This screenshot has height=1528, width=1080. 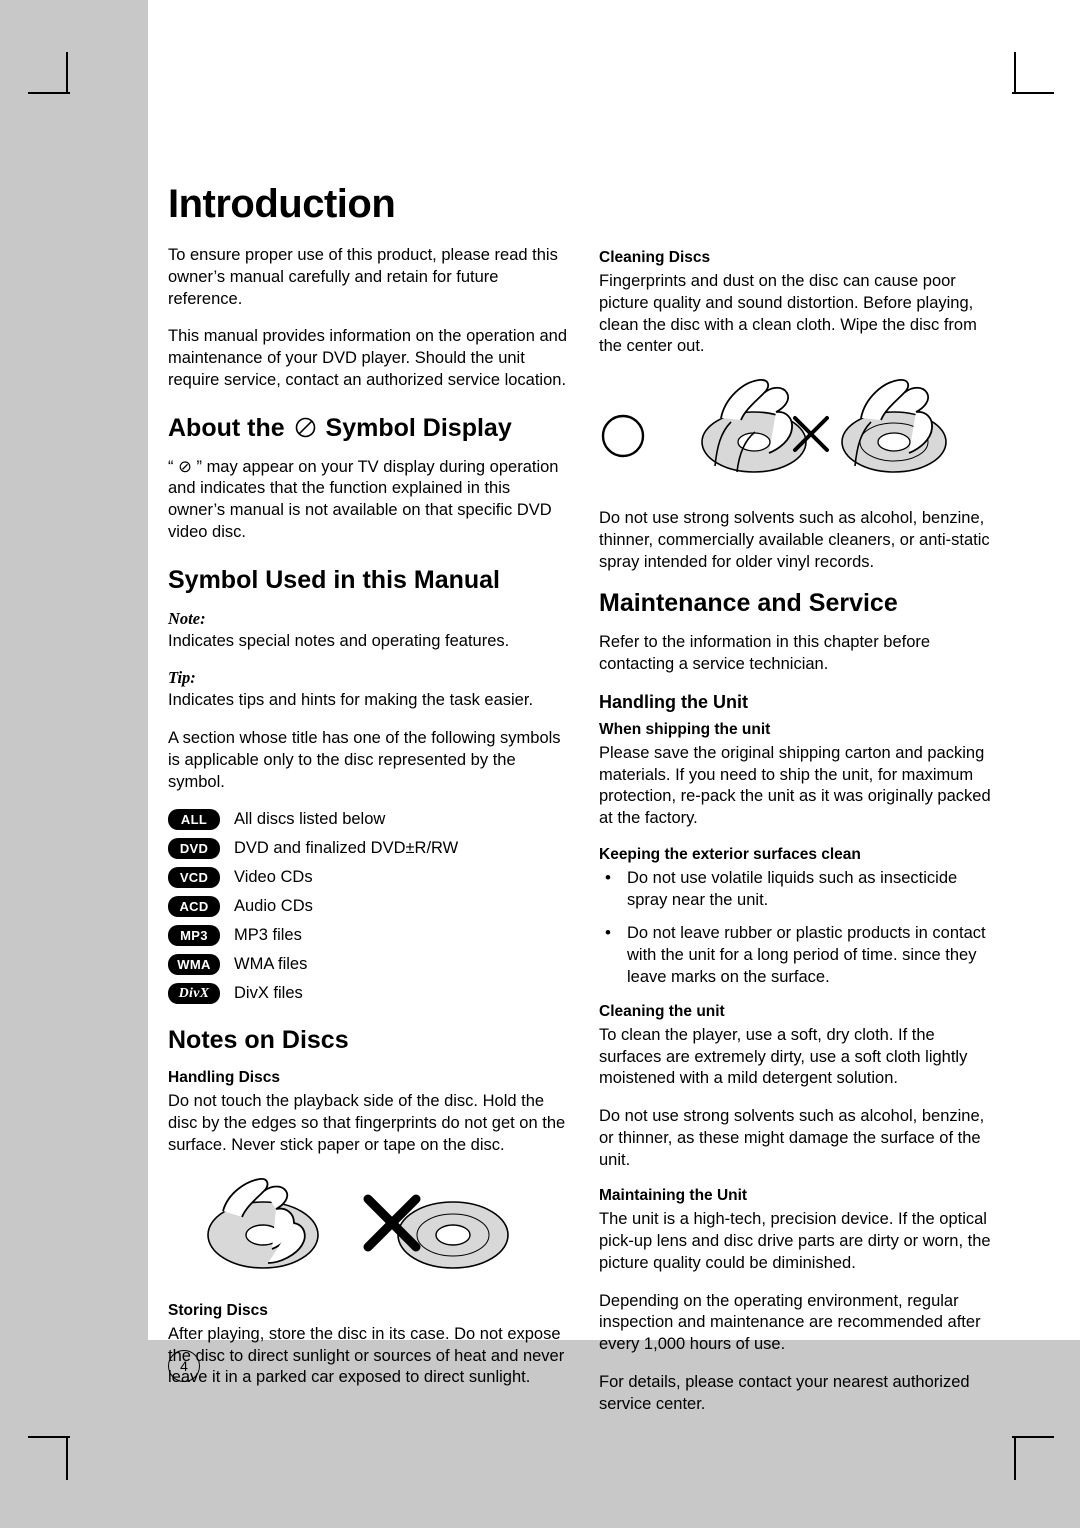 I want to click on badge-acd: ACD, so click(x=194, y=907).